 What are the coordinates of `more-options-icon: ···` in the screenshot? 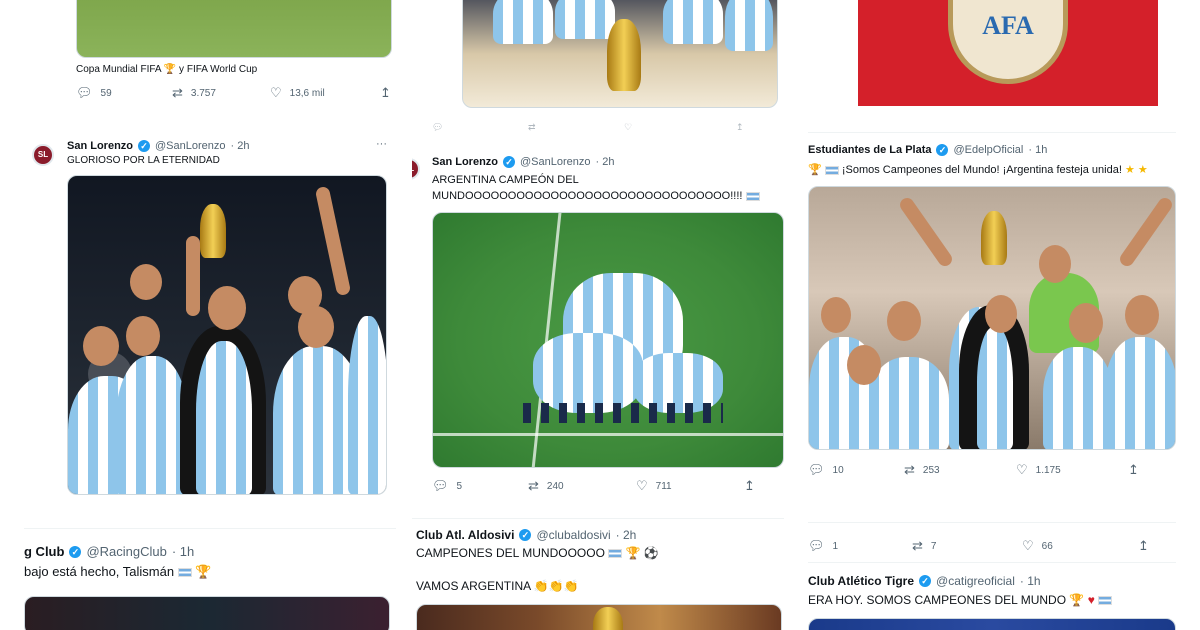 It's located at (381, 144).